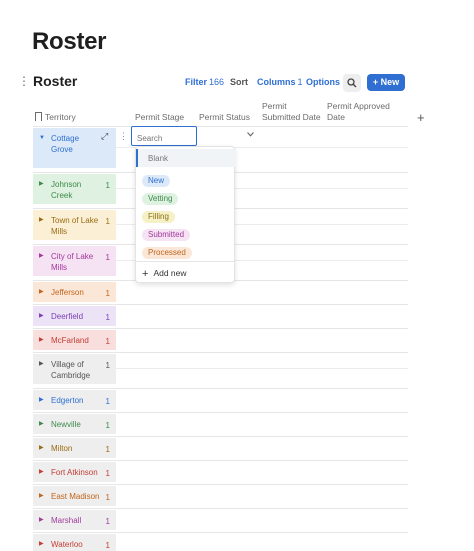  What do you see at coordinates (123, 136) in the screenshot?
I see `row-menu-icon: ⋮` at bounding box center [123, 136].